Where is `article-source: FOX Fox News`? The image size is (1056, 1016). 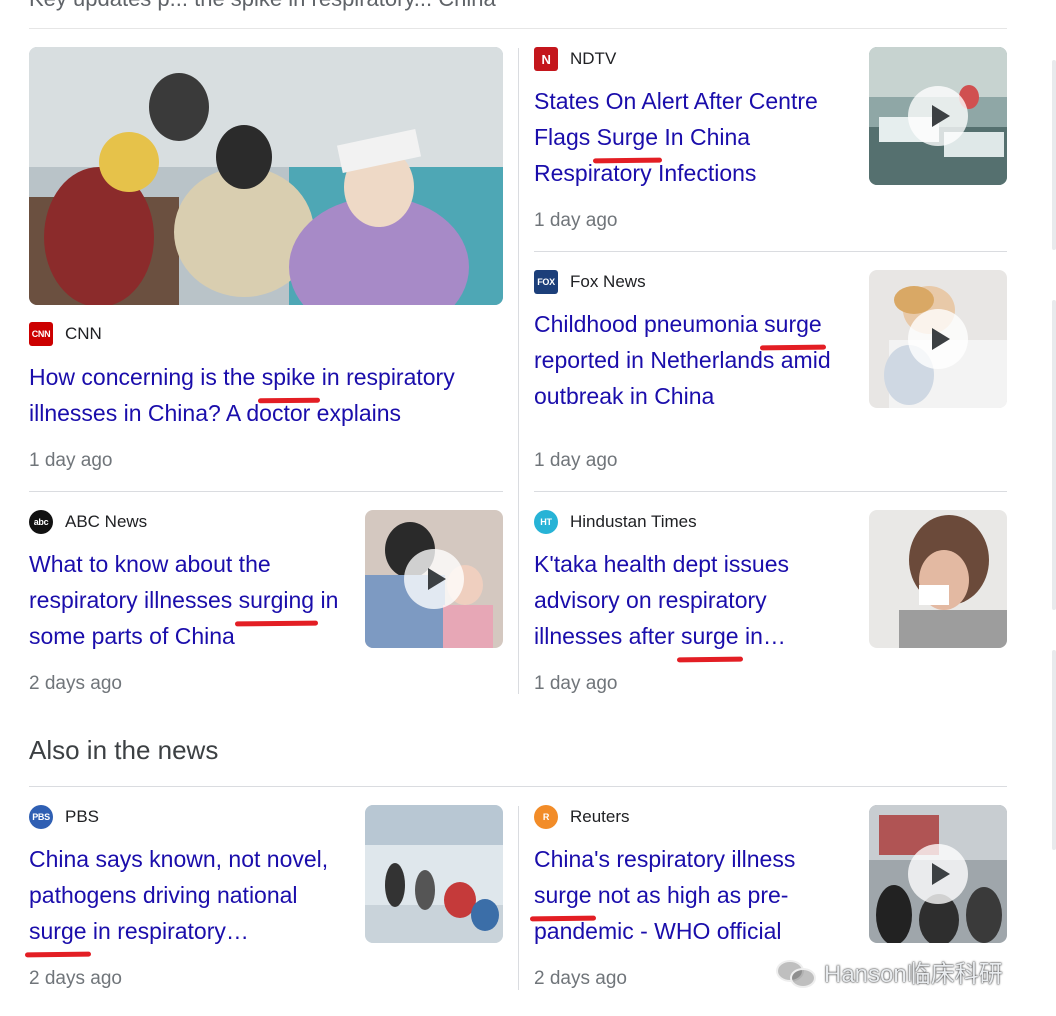 article-source: FOX Fox News is located at coordinates (590, 282).